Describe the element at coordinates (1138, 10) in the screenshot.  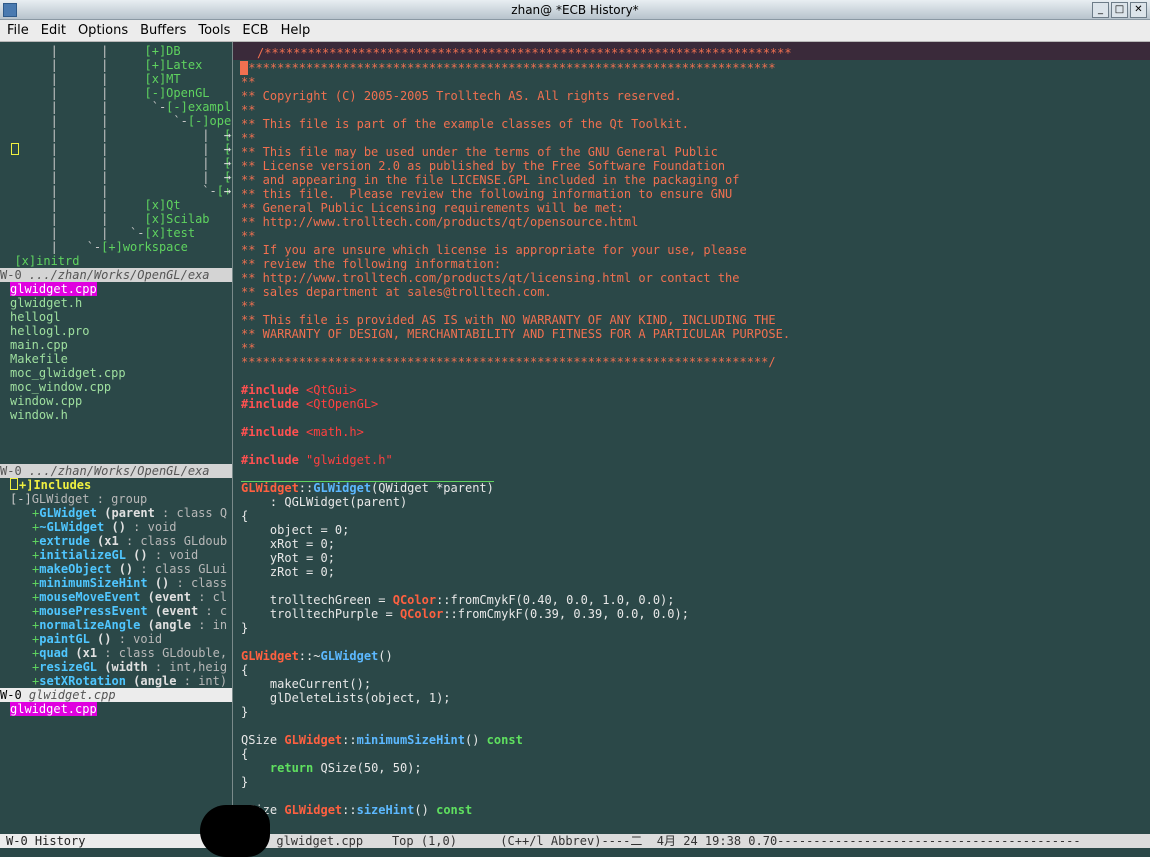
I see `close-button: ✕` at that location.